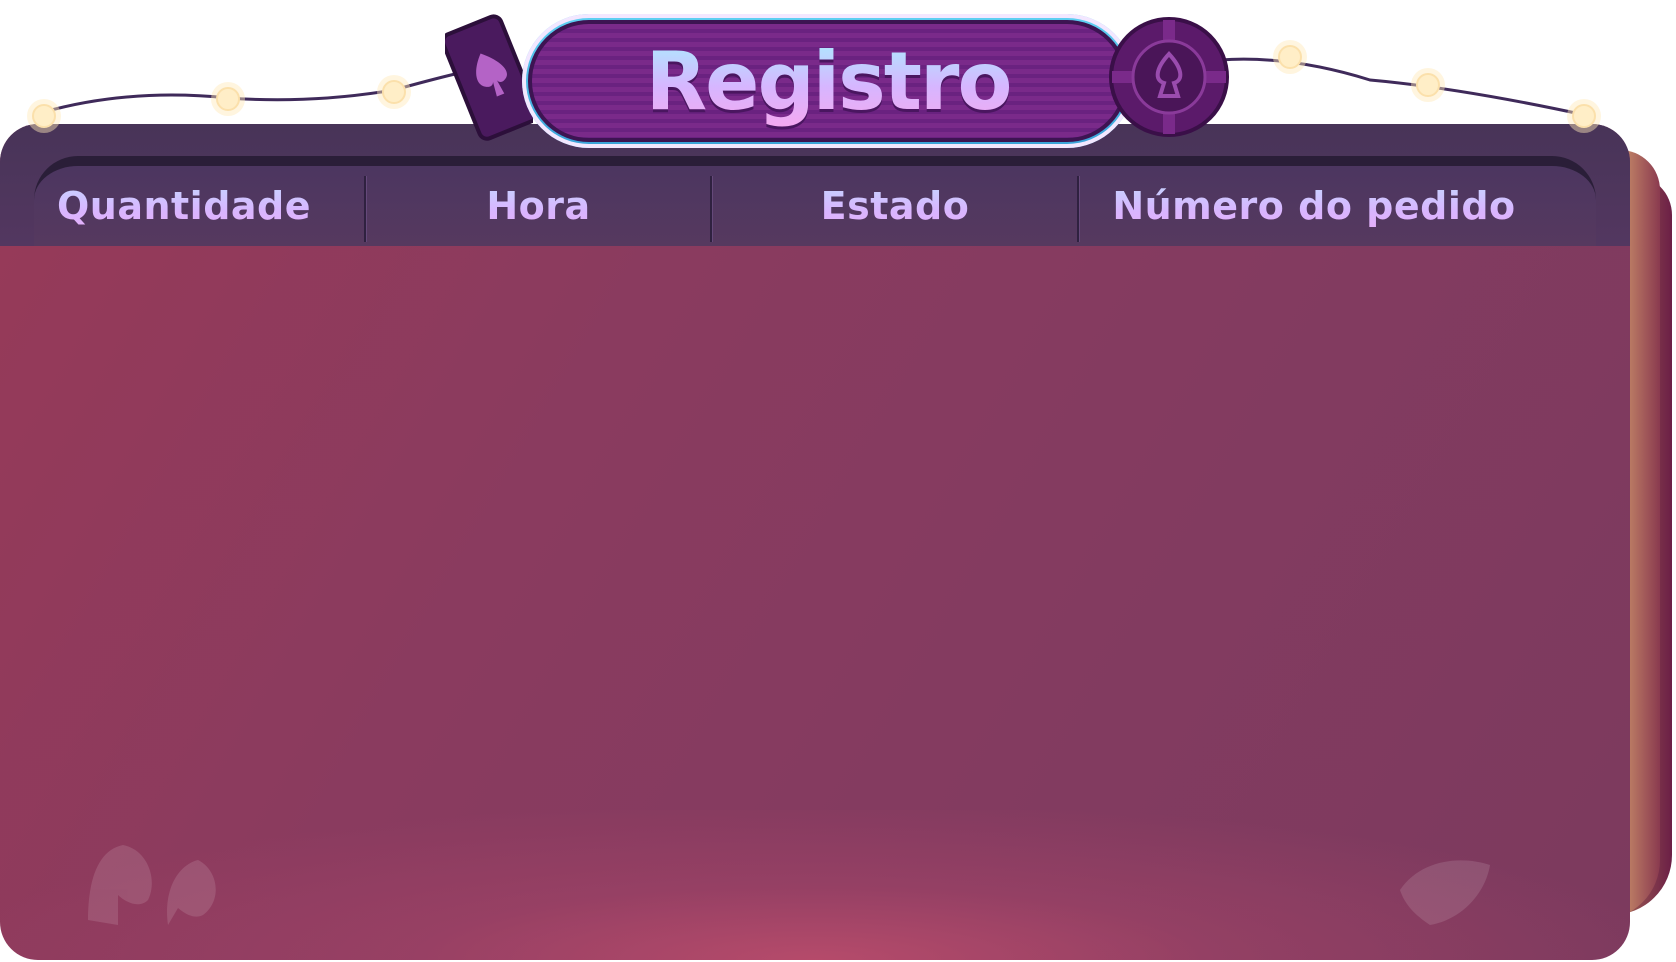 The height and width of the screenshot is (962, 1676). Describe the element at coordinates (1169, 77) in the screenshot. I see `poker-chip-icon` at that location.